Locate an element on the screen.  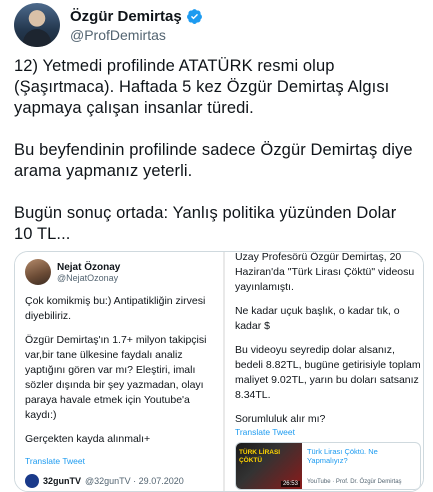
footer-avatar is located at coordinates (32, 481).